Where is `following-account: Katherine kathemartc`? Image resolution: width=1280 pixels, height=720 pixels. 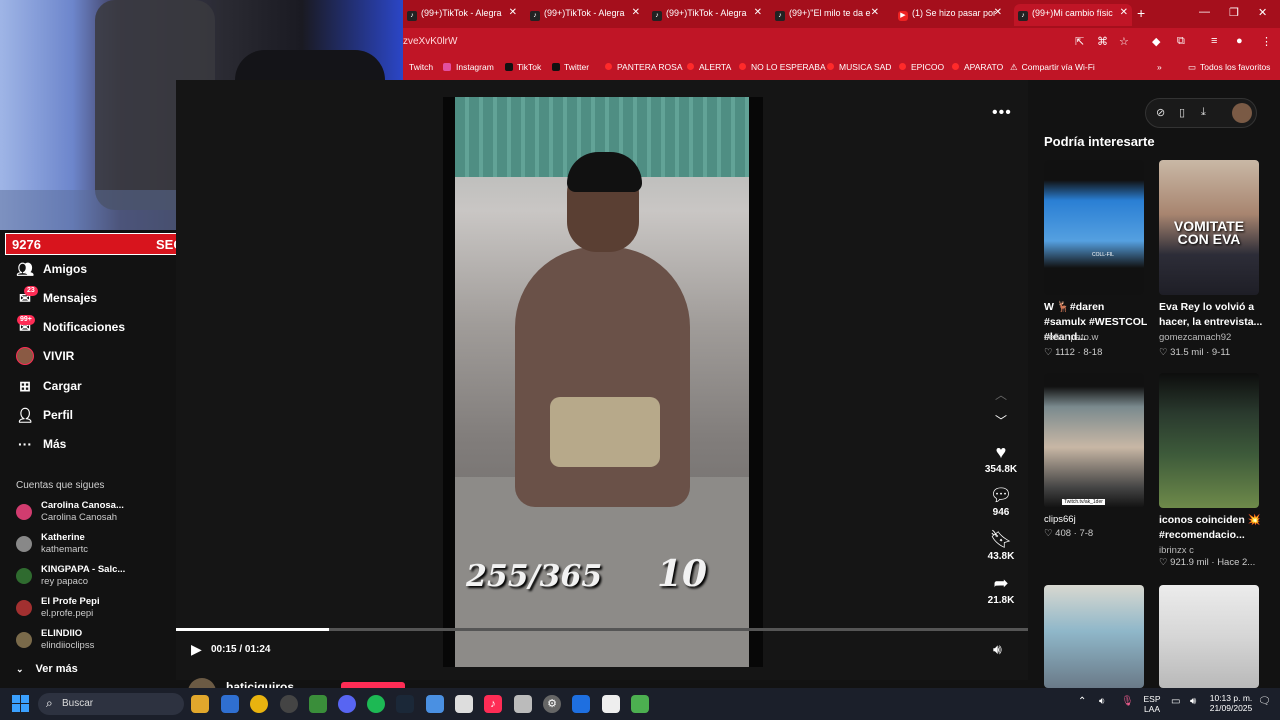 following-account: Katherine kathemartc is located at coordinates (88, 547).